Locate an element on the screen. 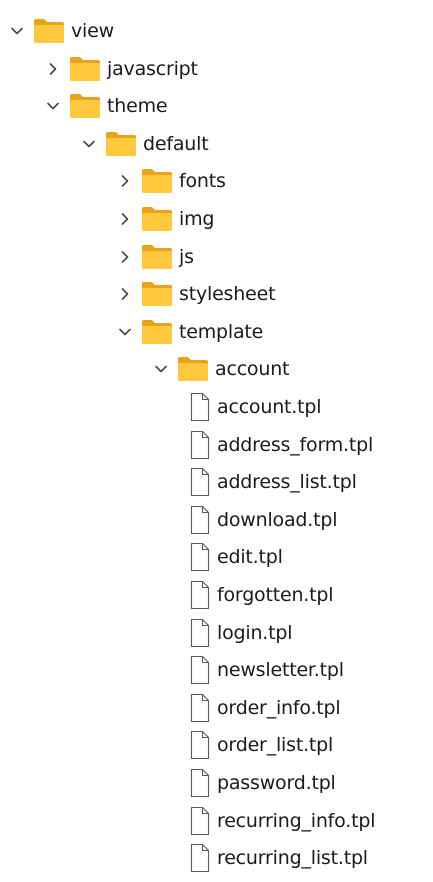  tree-file-forgotten-tpl: forgotten.tpl is located at coordinates (262, 595).